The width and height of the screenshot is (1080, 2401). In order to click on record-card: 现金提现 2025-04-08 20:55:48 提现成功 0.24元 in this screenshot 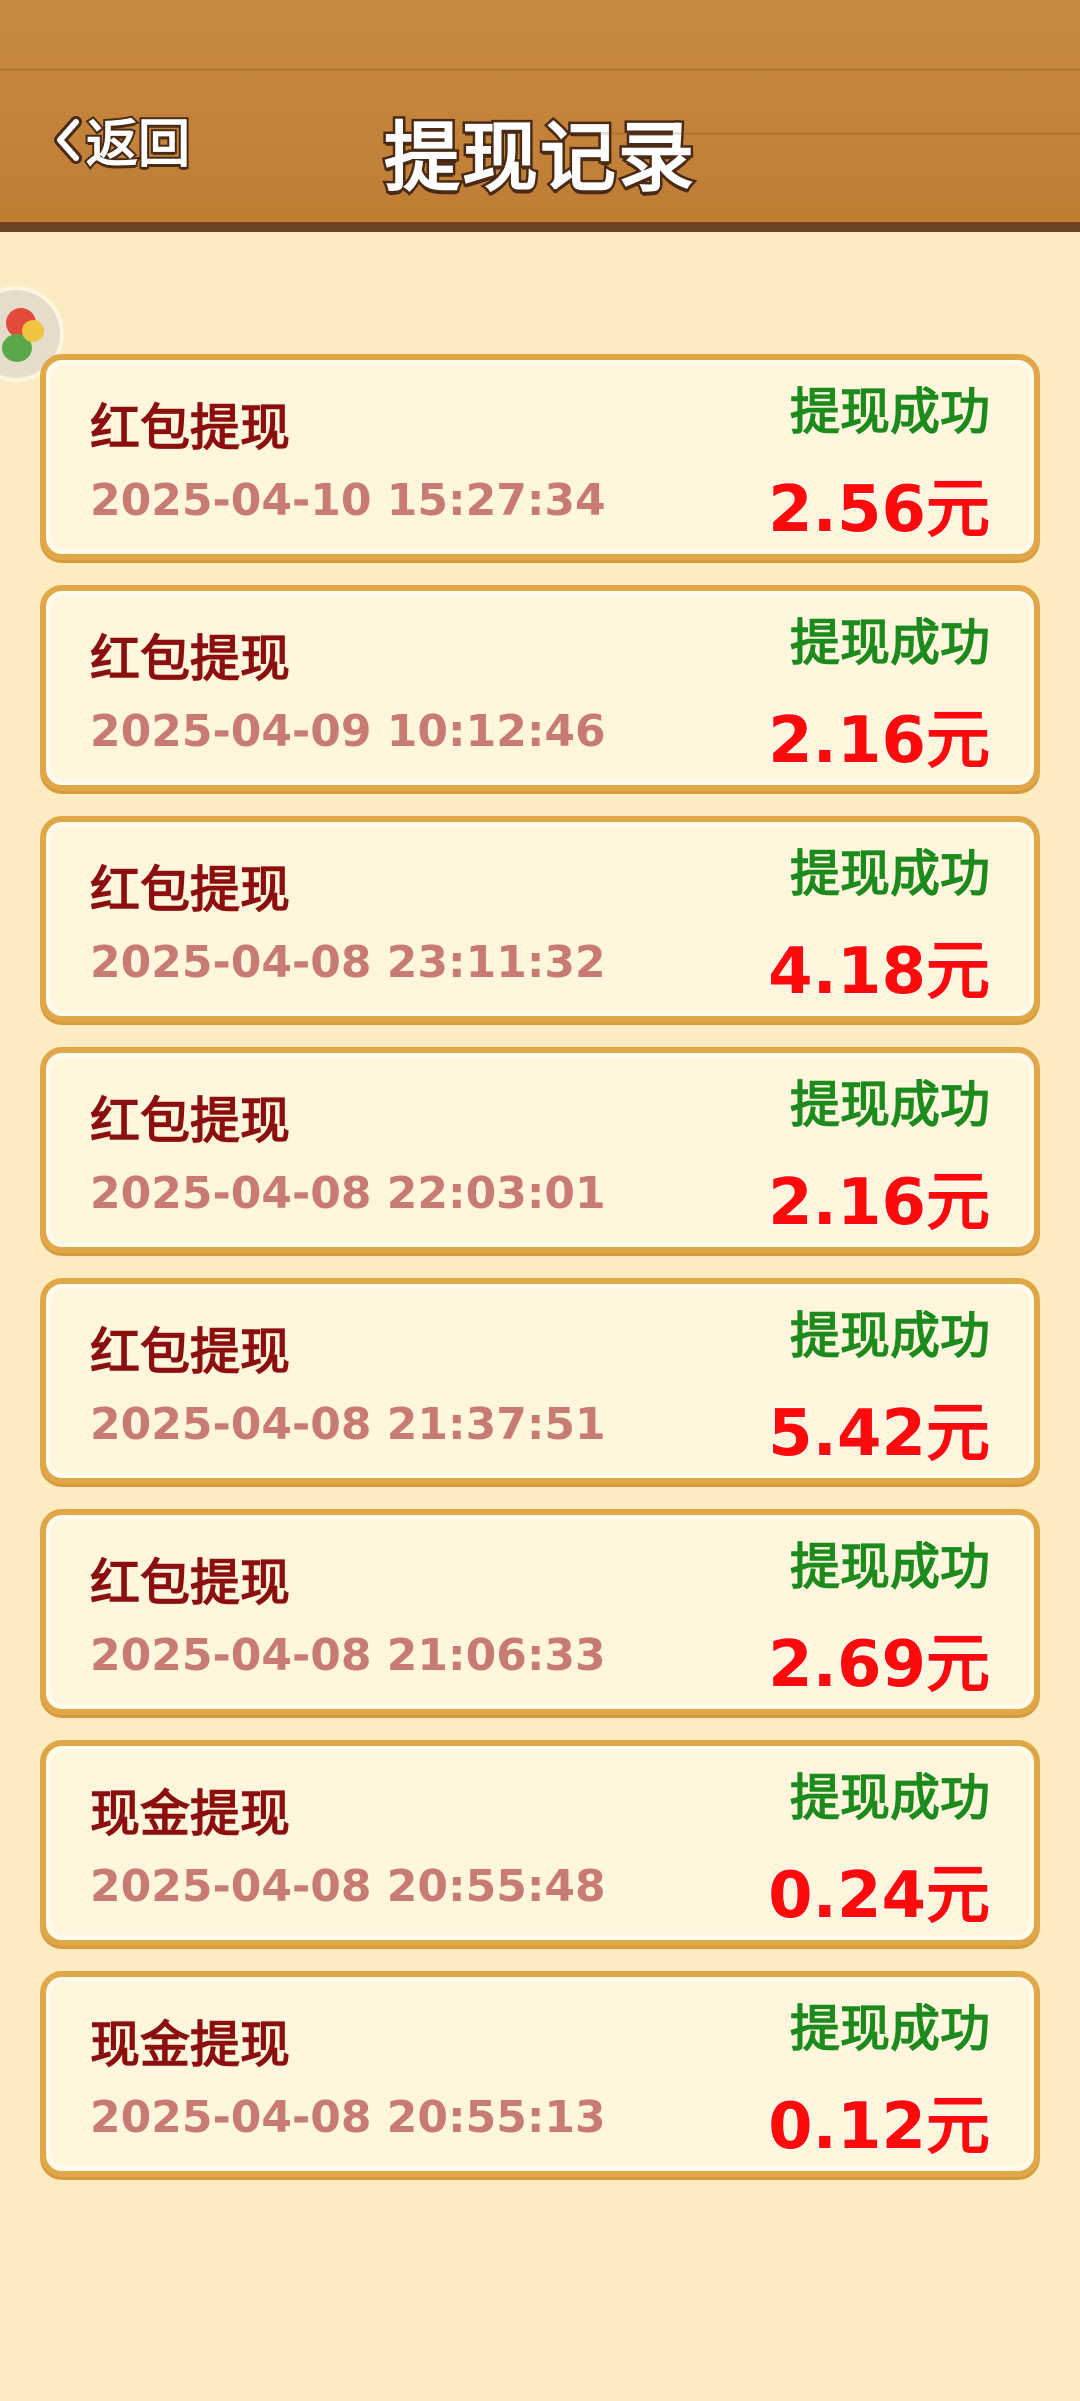, I will do `click(540, 1843)`.